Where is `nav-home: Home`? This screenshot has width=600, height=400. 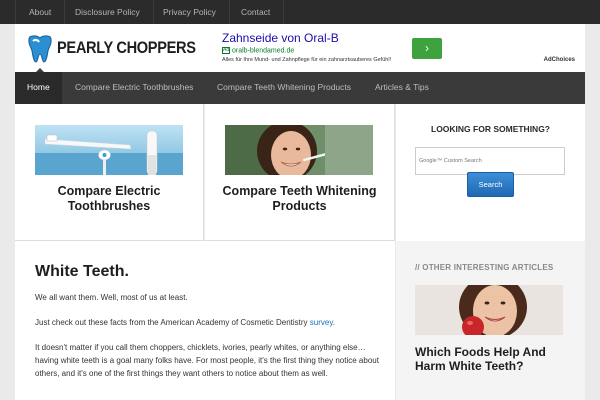 nav-home: Home is located at coordinates (38, 88).